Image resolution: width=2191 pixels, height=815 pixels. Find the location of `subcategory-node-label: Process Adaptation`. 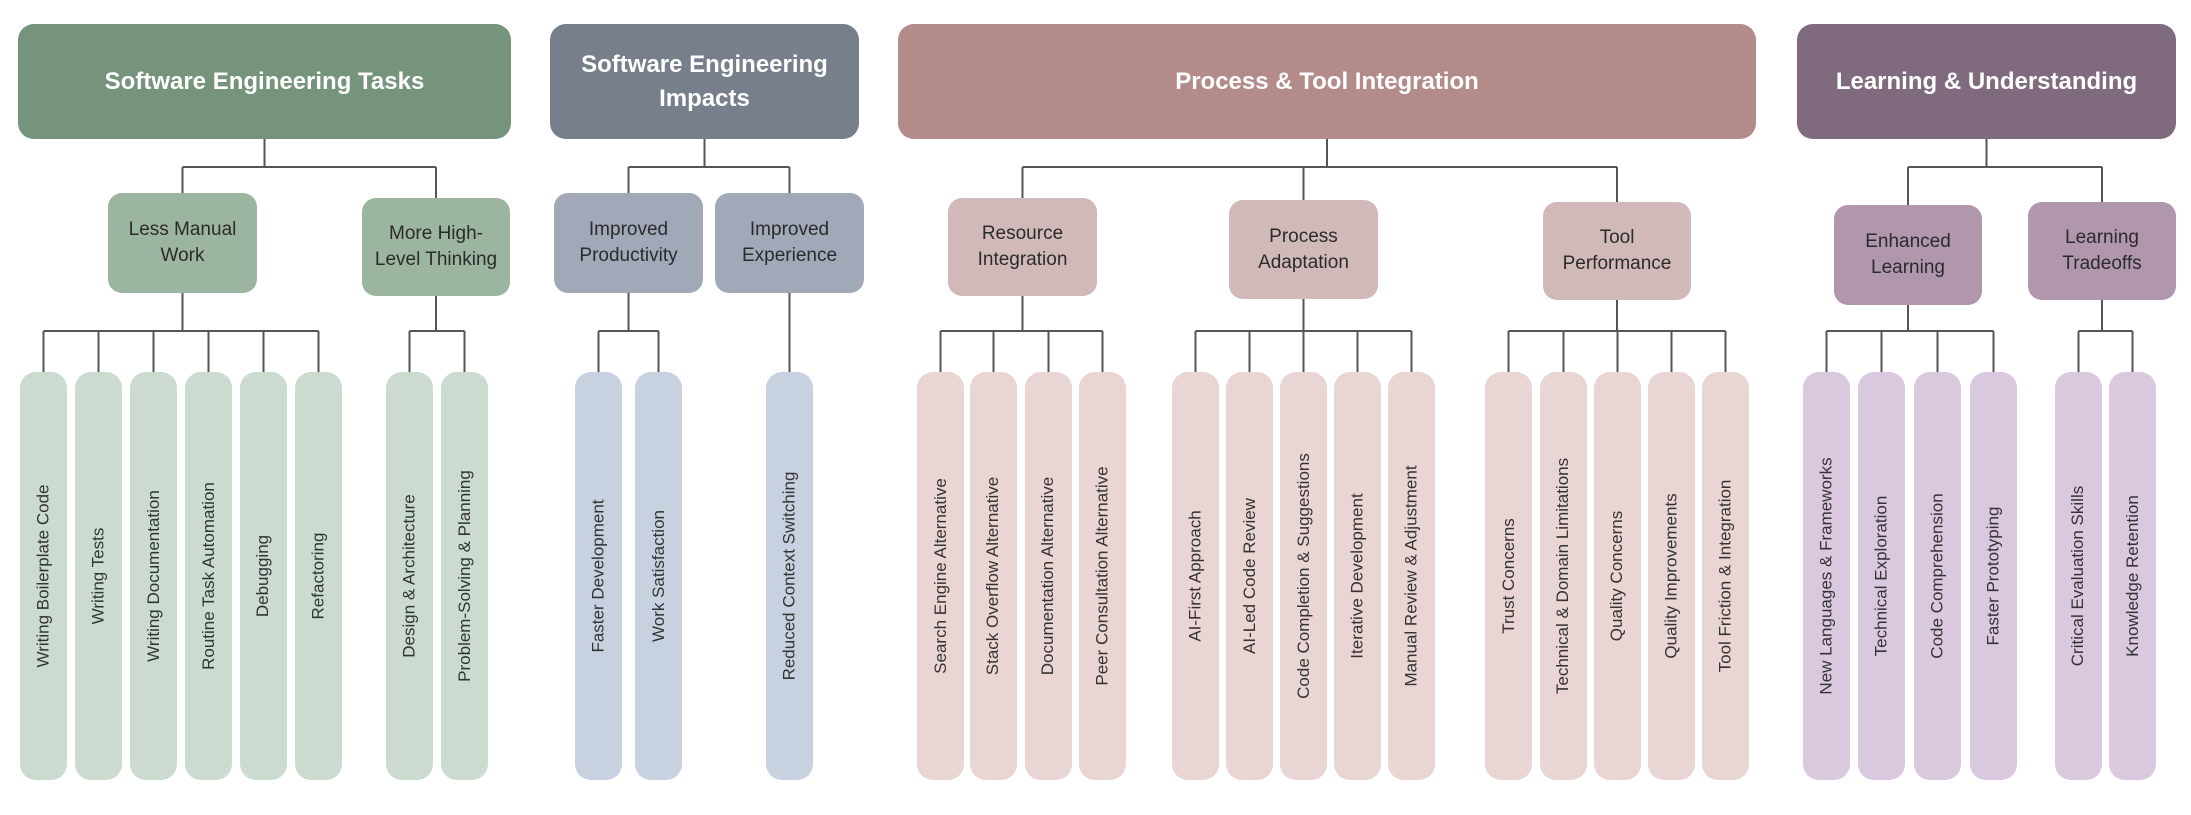

subcategory-node-label: Process Adaptation is located at coordinates (1303, 249).